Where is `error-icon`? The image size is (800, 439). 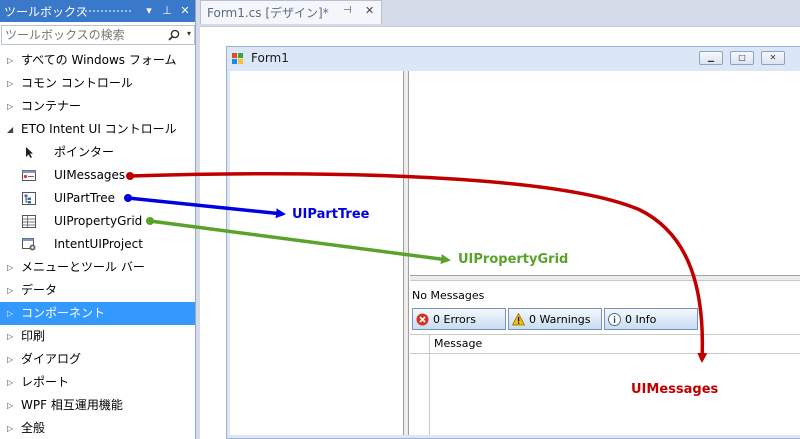 error-icon is located at coordinates (422, 319).